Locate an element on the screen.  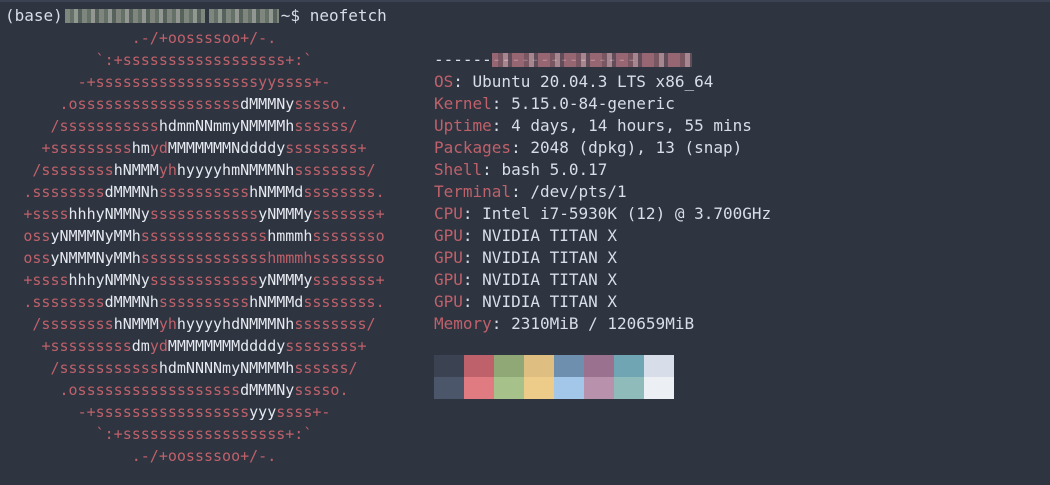
info-value: 5.15.0-84-generic is located at coordinates (593, 103).